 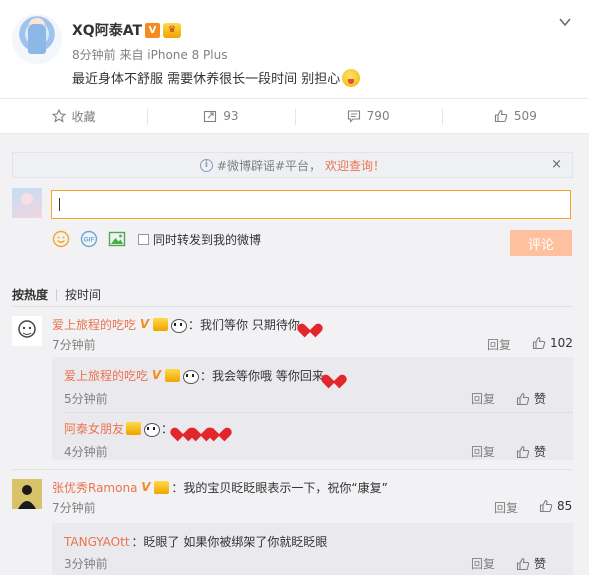 What do you see at coordinates (269, 165) in the screenshot?
I see `notice-text: #微博辟谣#平台，` at bounding box center [269, 165].